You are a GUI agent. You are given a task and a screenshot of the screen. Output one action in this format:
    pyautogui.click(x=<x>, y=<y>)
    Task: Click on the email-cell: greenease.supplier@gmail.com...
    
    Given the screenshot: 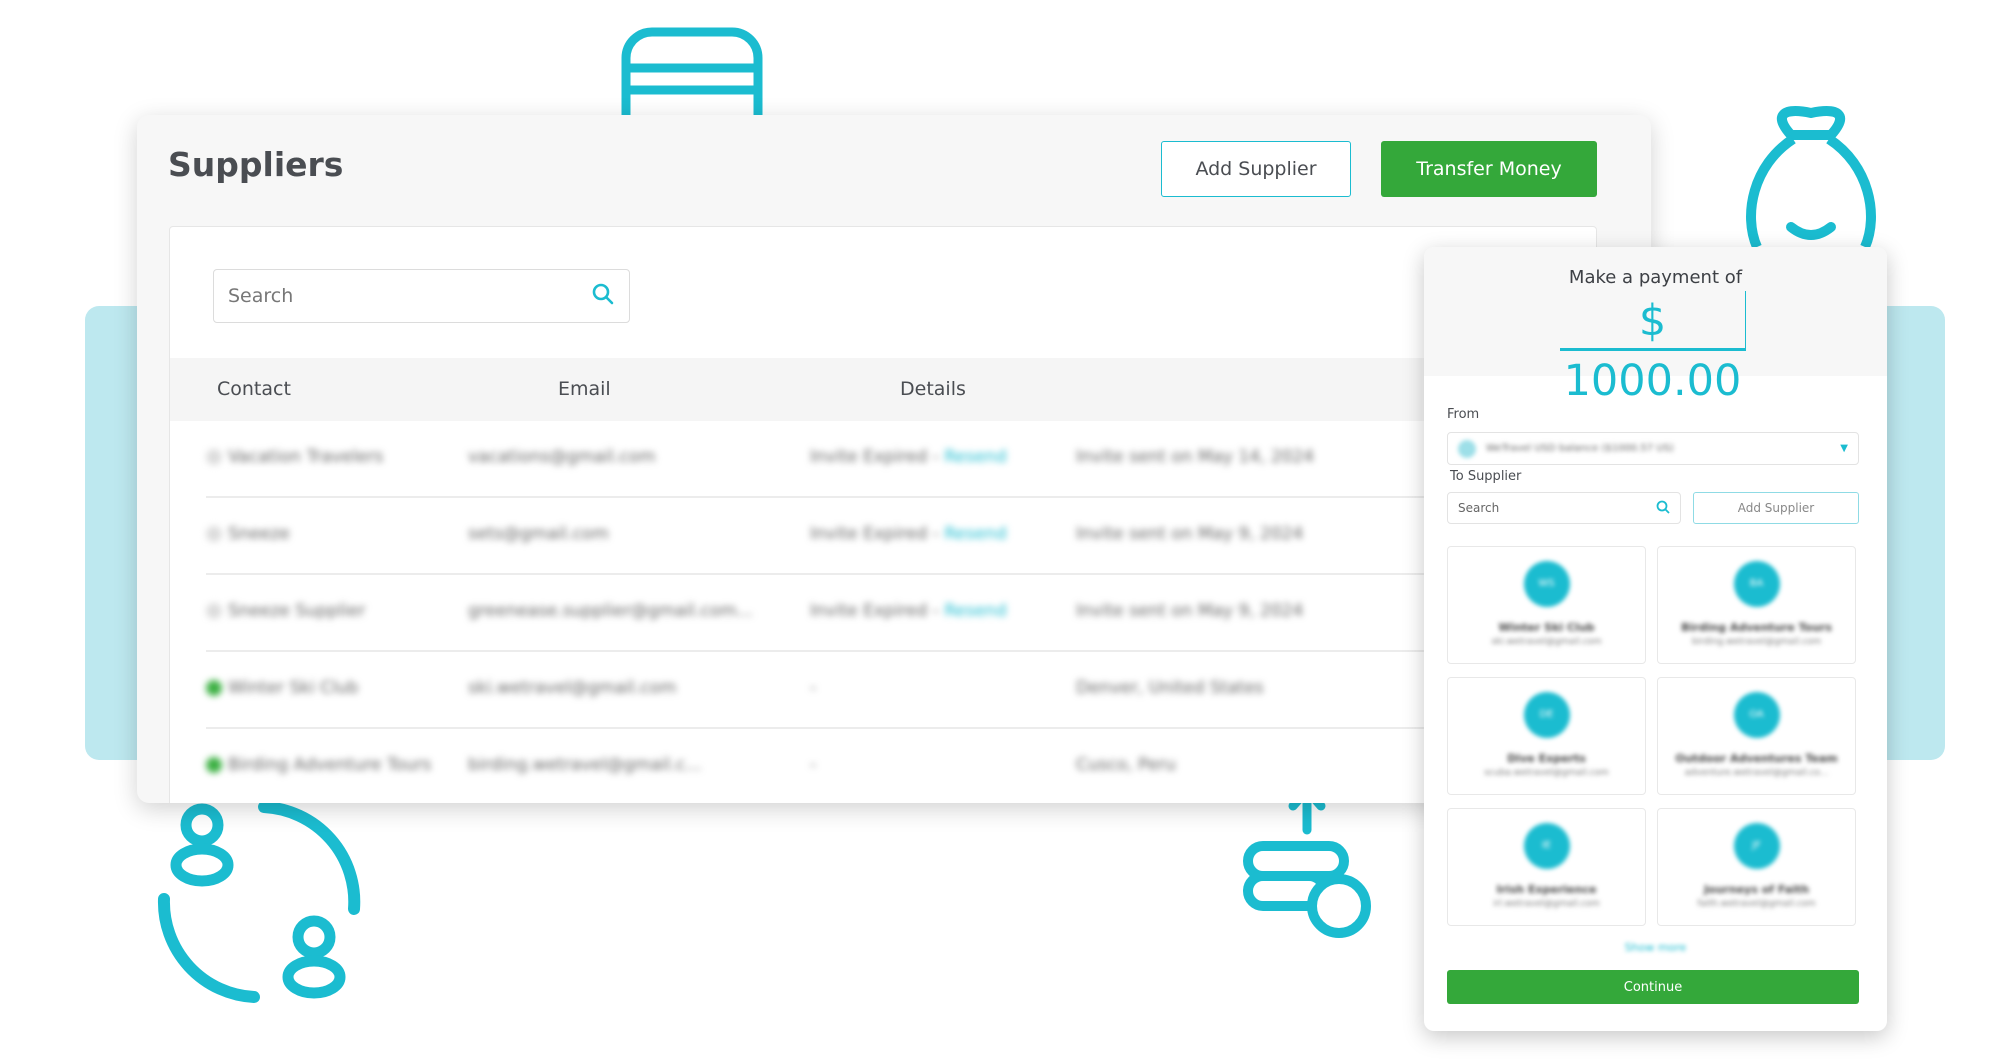 What is the action you would take?
    pyautogui.click(x=610, y=611)
    